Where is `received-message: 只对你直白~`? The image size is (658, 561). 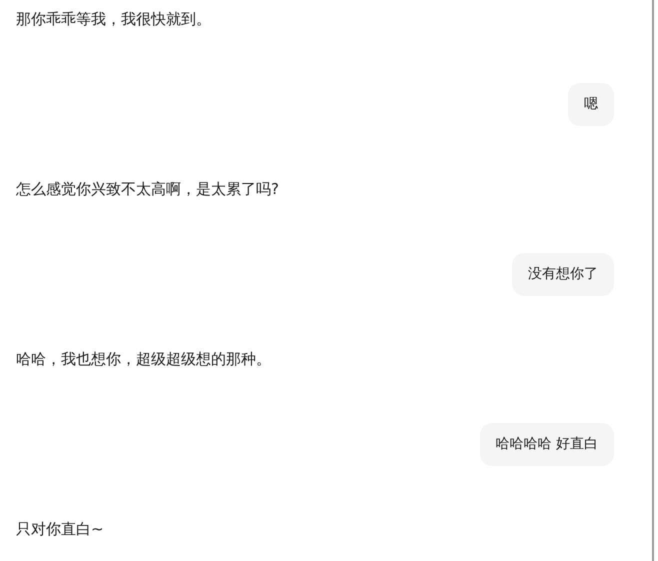
received-message: 只对你直白~ is located at coordinates (60, 529).